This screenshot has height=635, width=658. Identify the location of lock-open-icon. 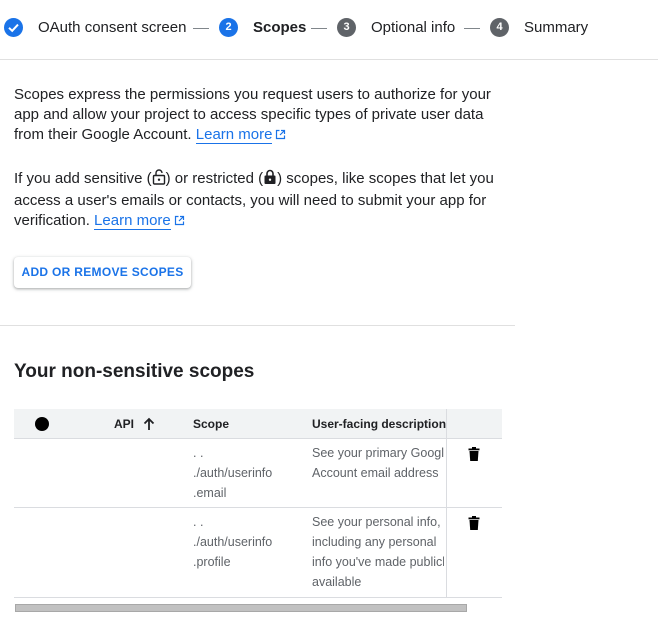
(159, 180).